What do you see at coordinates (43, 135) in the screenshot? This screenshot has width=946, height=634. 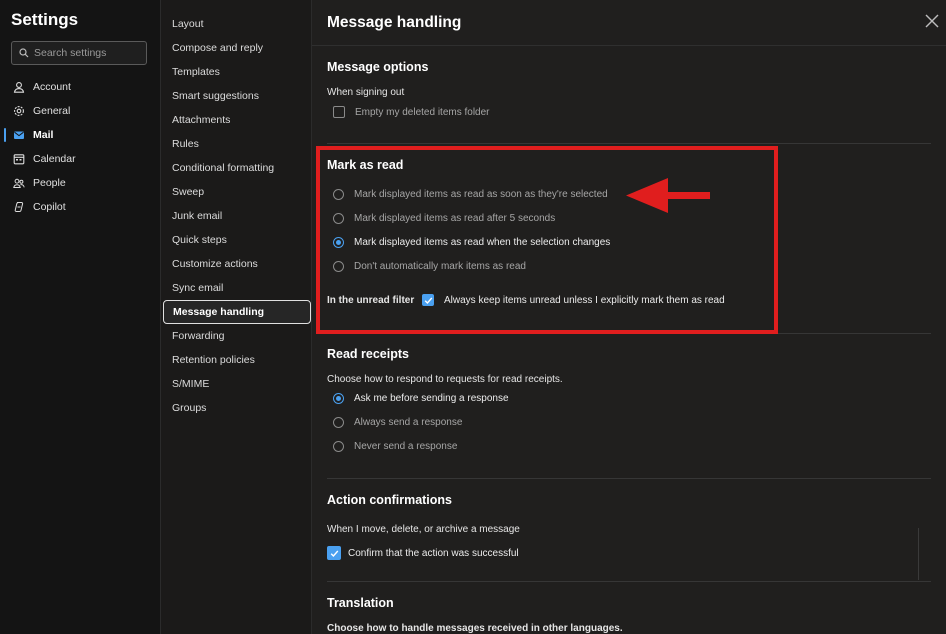 I see `nav-item-label: Mail` at bounding box center [43, 135].